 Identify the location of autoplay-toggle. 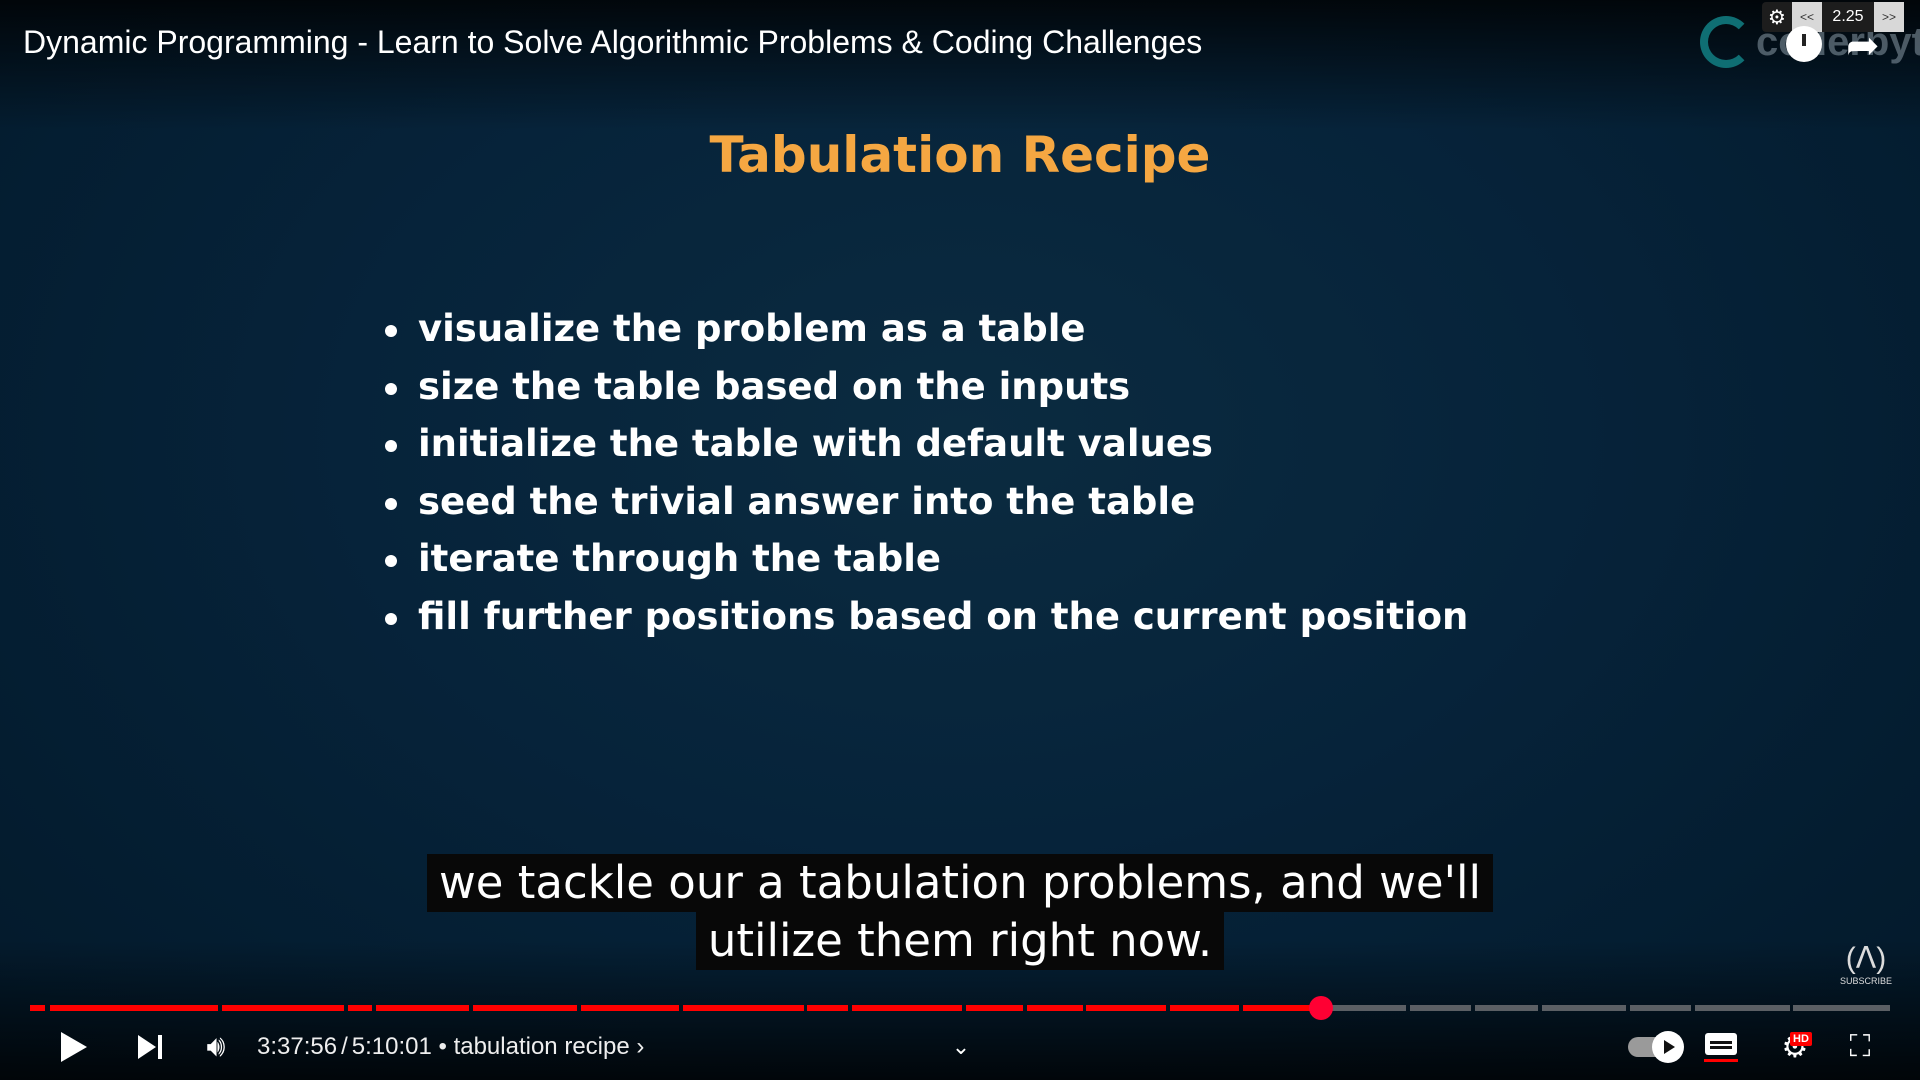
(1655, 1047).